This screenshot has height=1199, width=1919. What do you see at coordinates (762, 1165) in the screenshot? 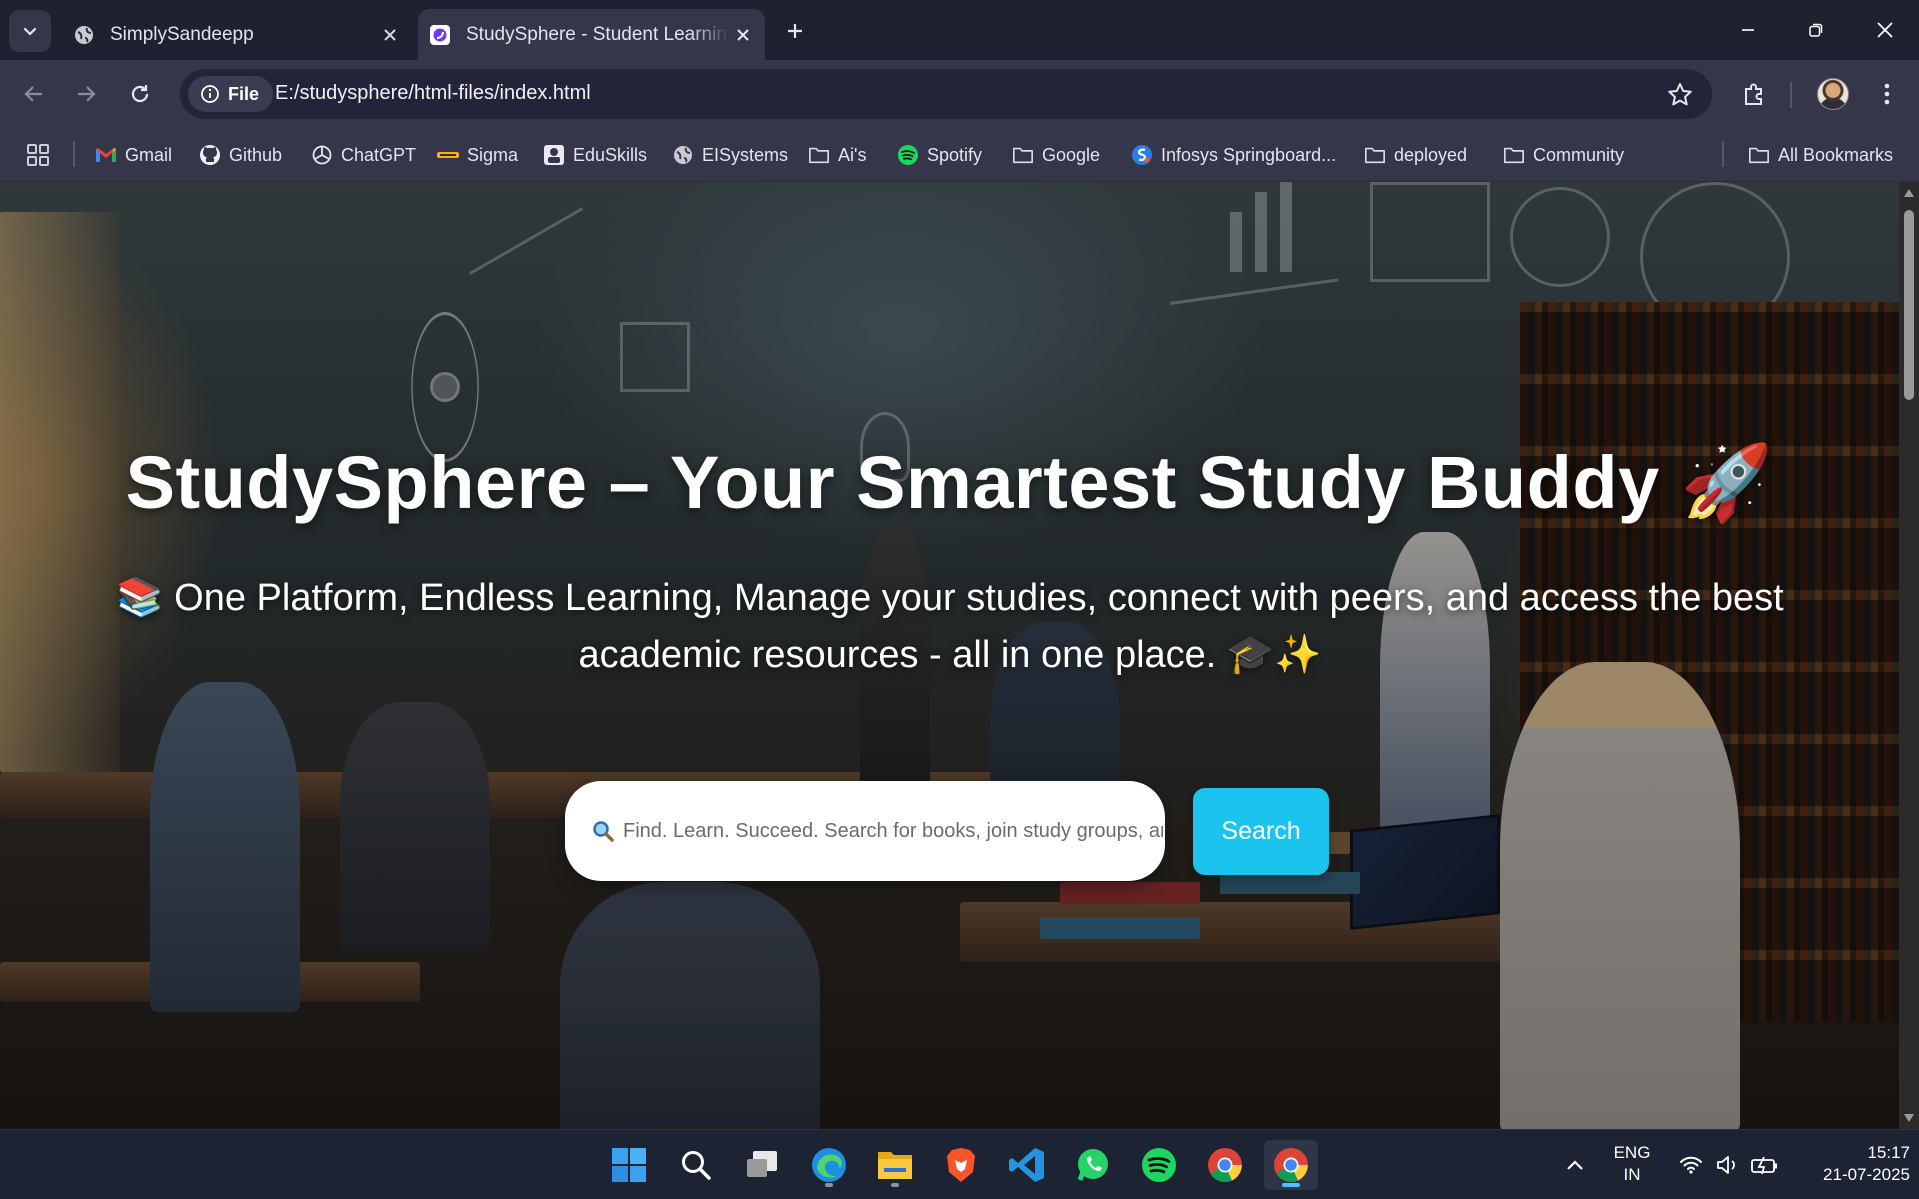
I see `task-view-button` at bounding box center [762, 1165].